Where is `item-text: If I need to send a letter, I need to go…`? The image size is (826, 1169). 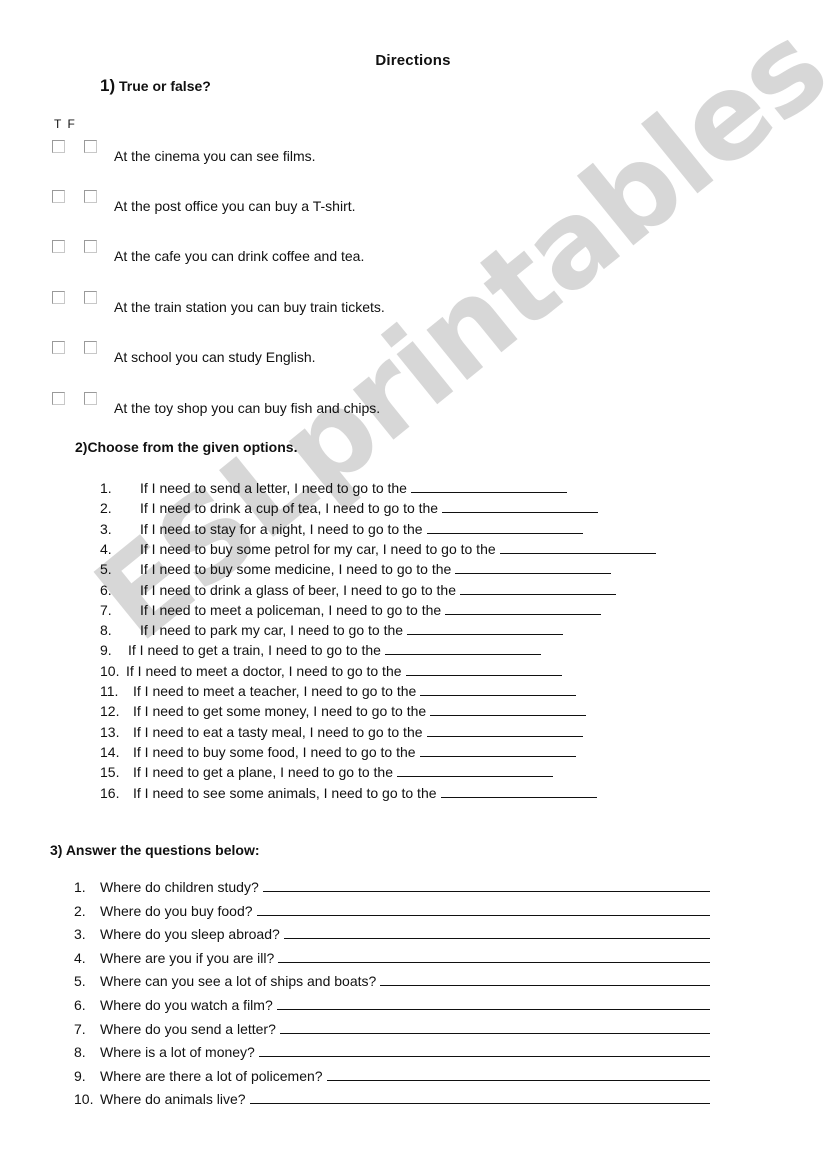 item-text: If I need to send a letter, I need to go… is located at coordinates (353, 488).